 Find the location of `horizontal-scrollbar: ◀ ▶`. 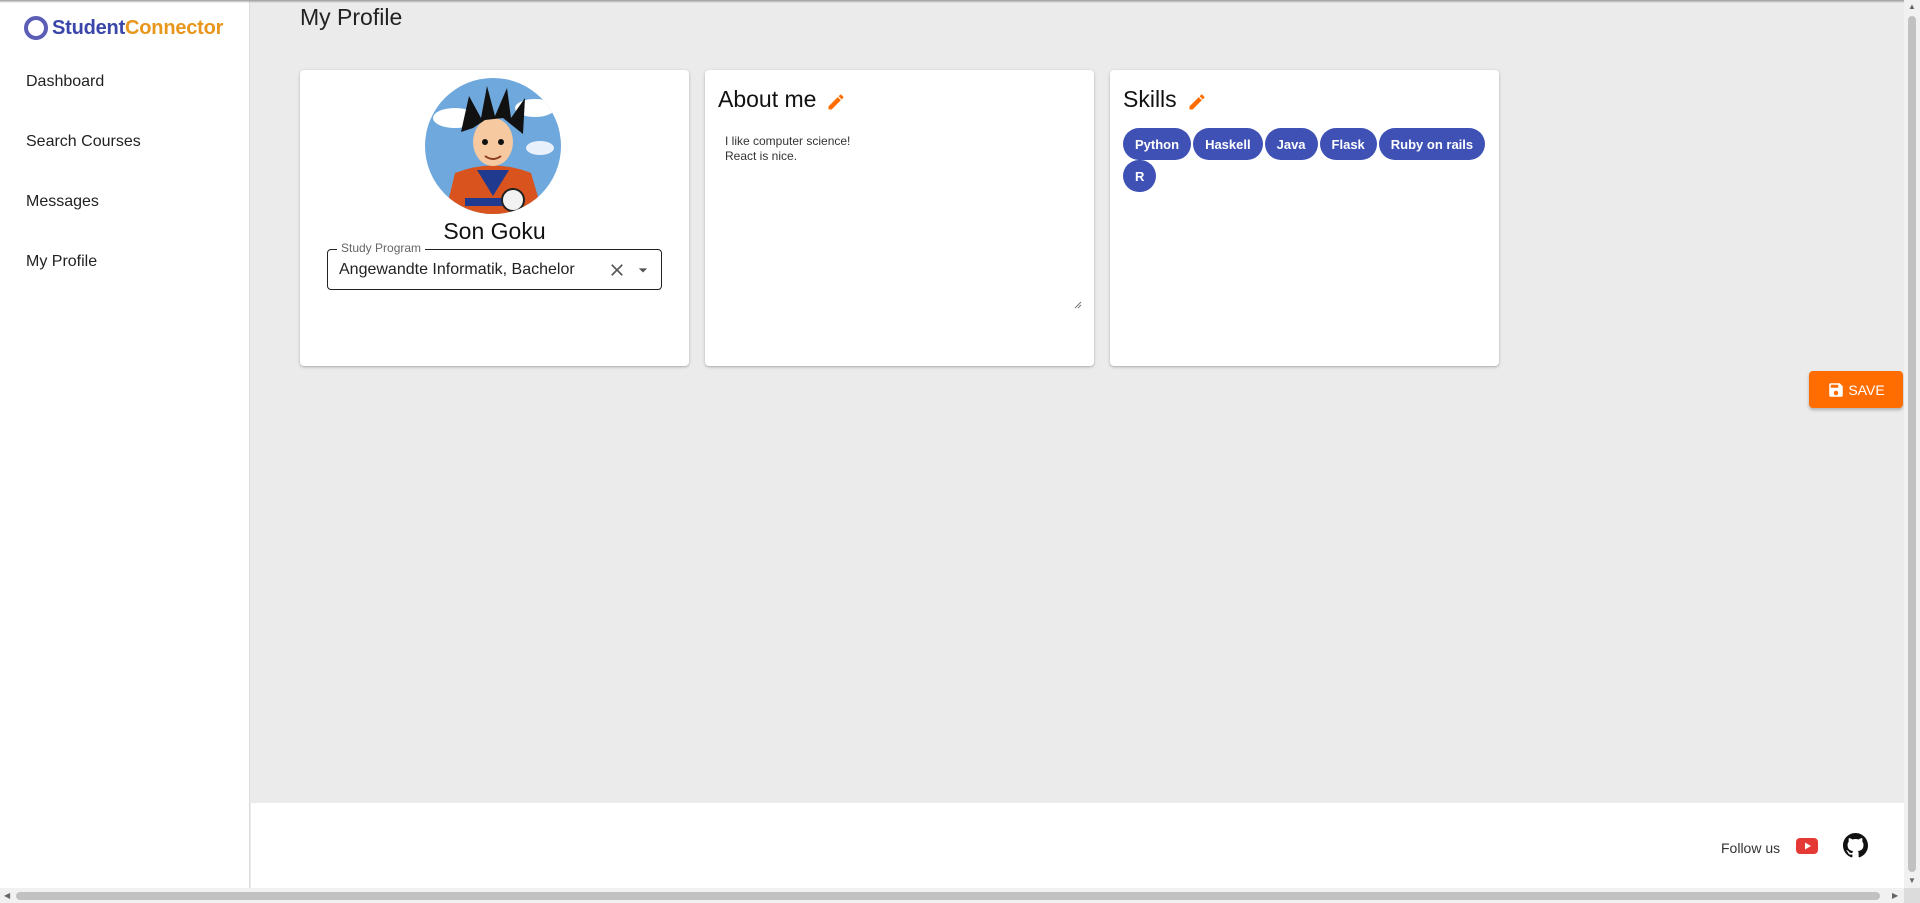

horizontal-scrollbar: ◀ ▶ is located at coordinates (952, 895).